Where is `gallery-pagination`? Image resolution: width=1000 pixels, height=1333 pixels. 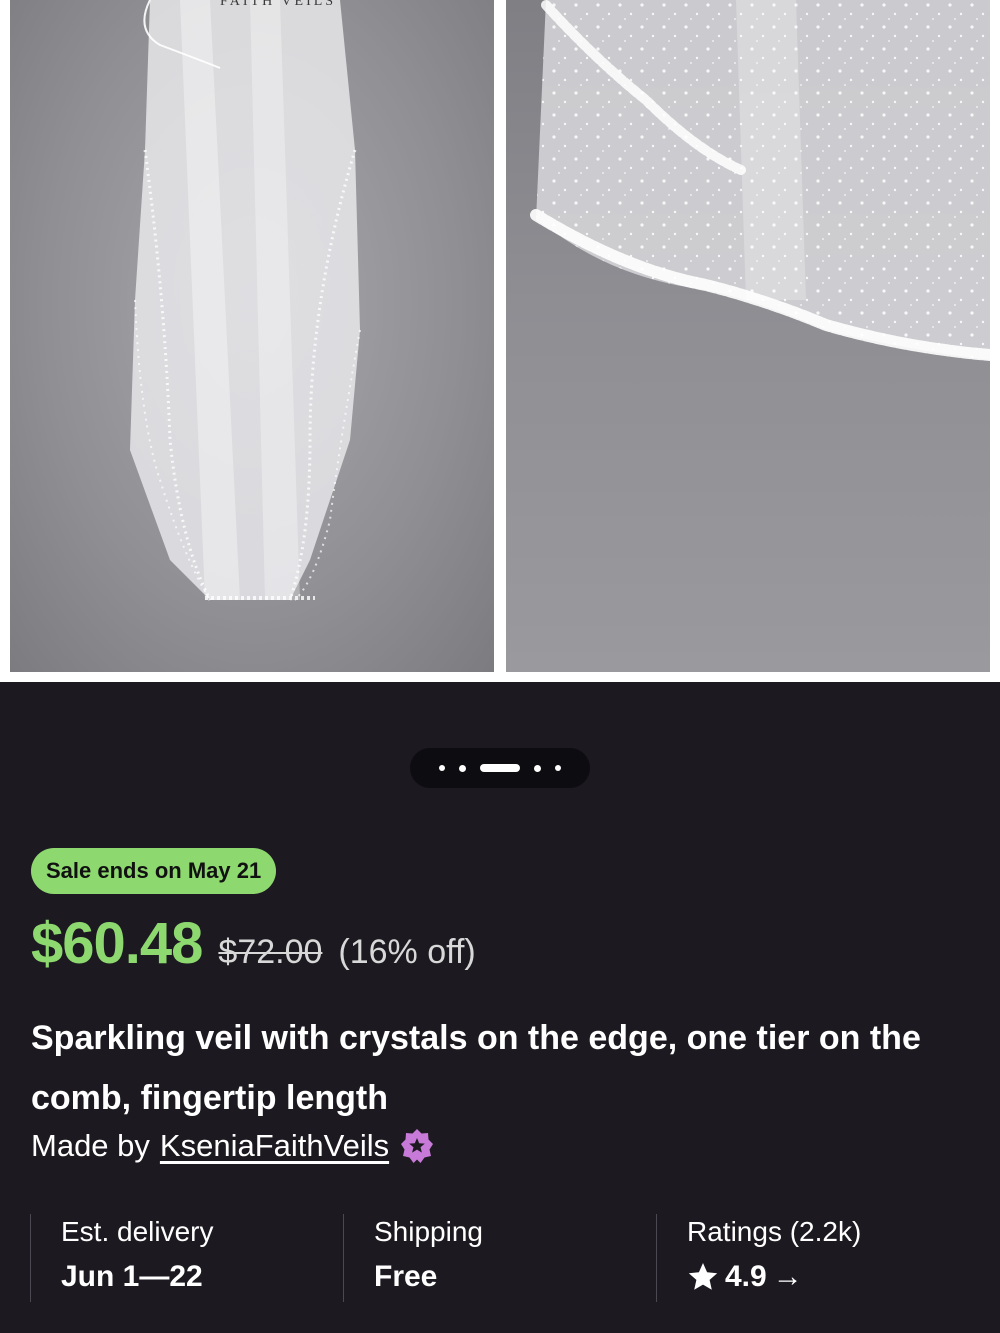
gallery-pagination is located at coordinates (500, 768).